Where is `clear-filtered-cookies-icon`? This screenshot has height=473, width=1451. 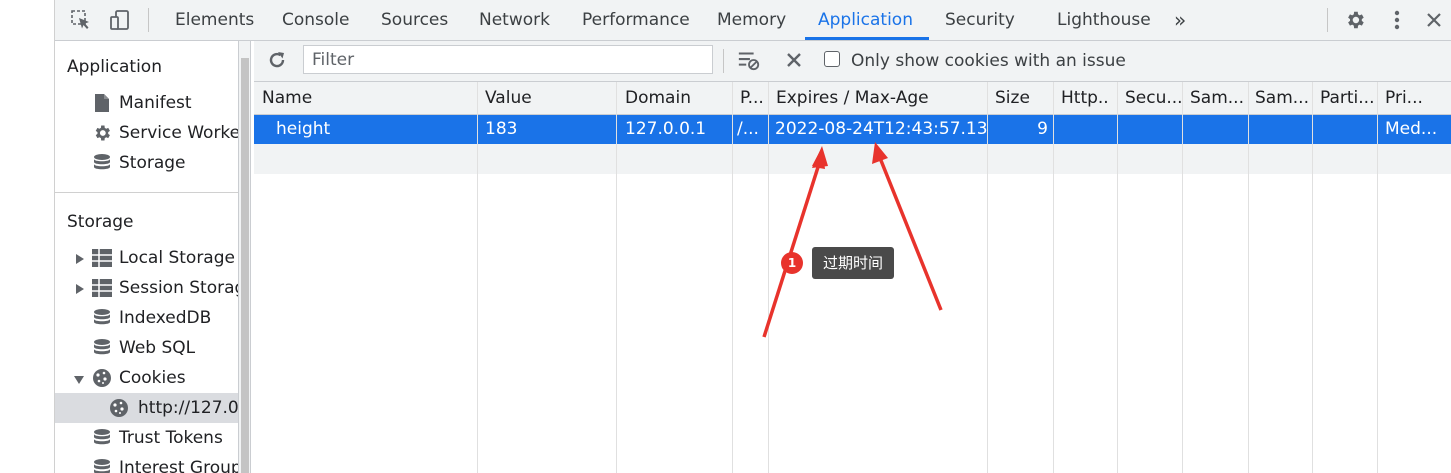 clear-filtered-cookies-icon is located at coordinates (749, 60).